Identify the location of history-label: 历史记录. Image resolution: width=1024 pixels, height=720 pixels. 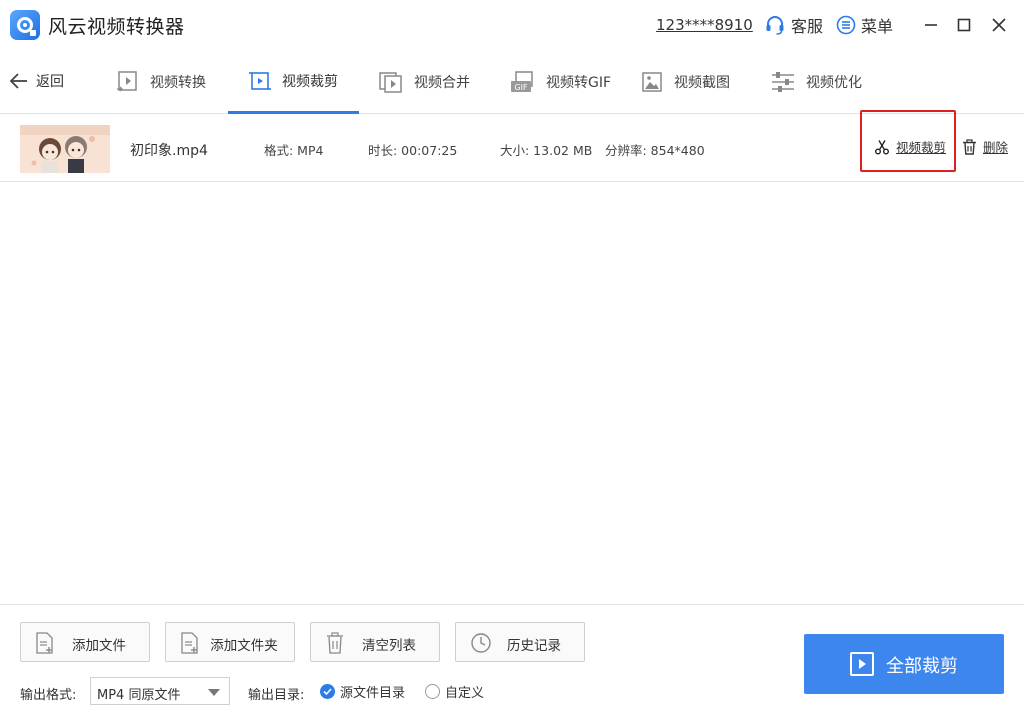
(534, 646).